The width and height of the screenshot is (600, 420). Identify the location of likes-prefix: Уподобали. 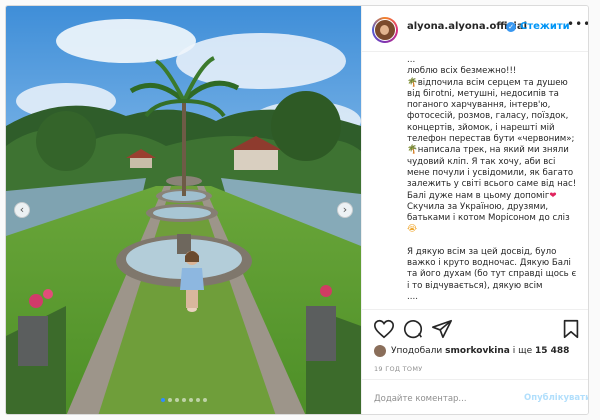
(417, 351).